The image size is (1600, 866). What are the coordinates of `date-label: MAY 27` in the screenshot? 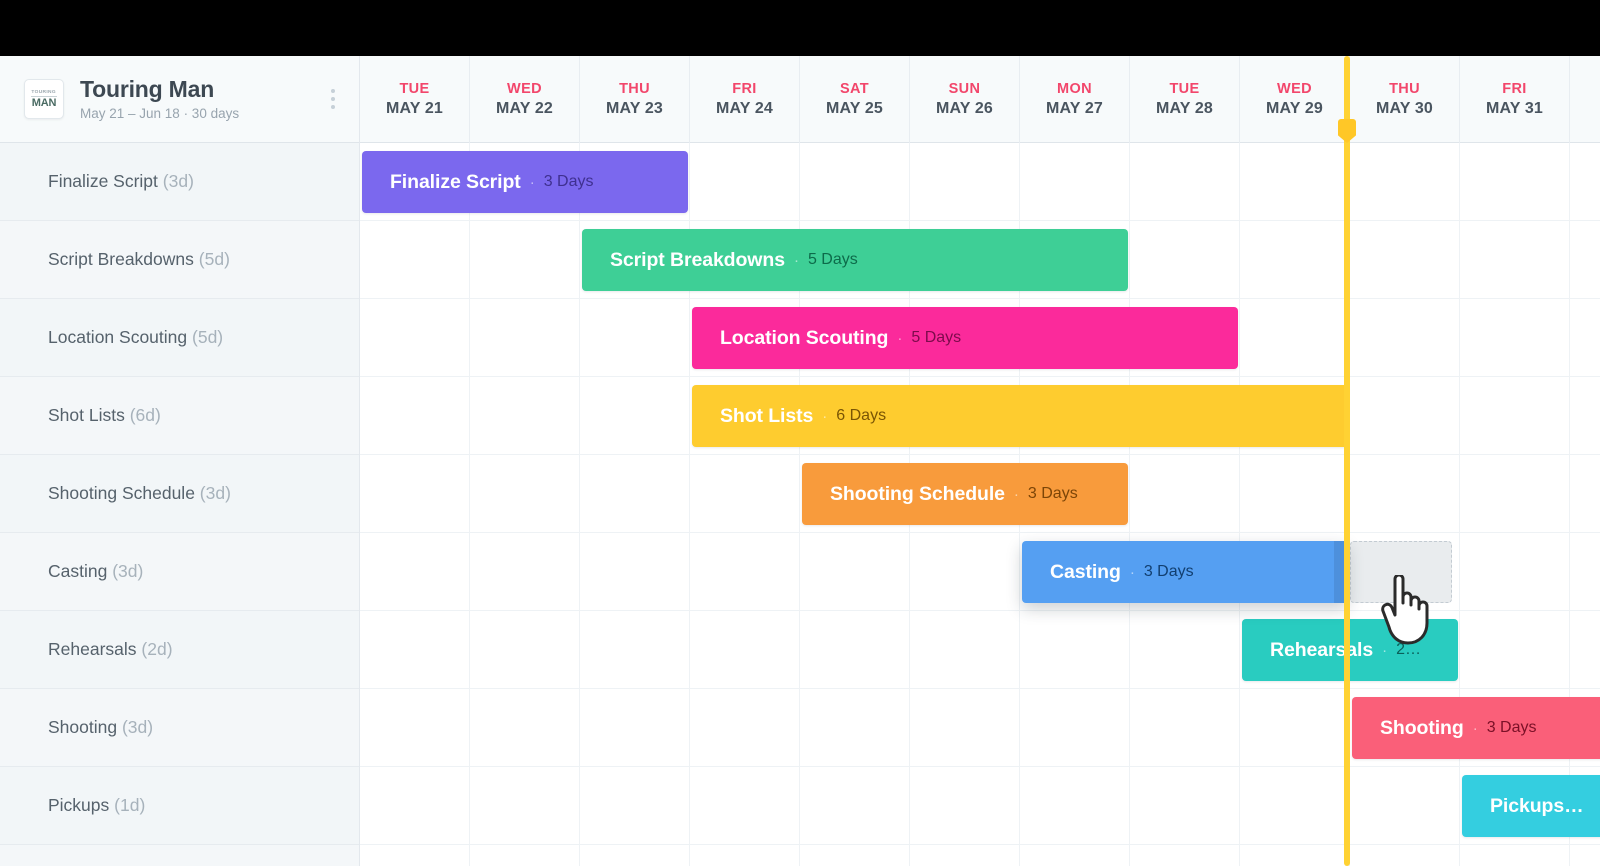 It's located at (1074, 108).